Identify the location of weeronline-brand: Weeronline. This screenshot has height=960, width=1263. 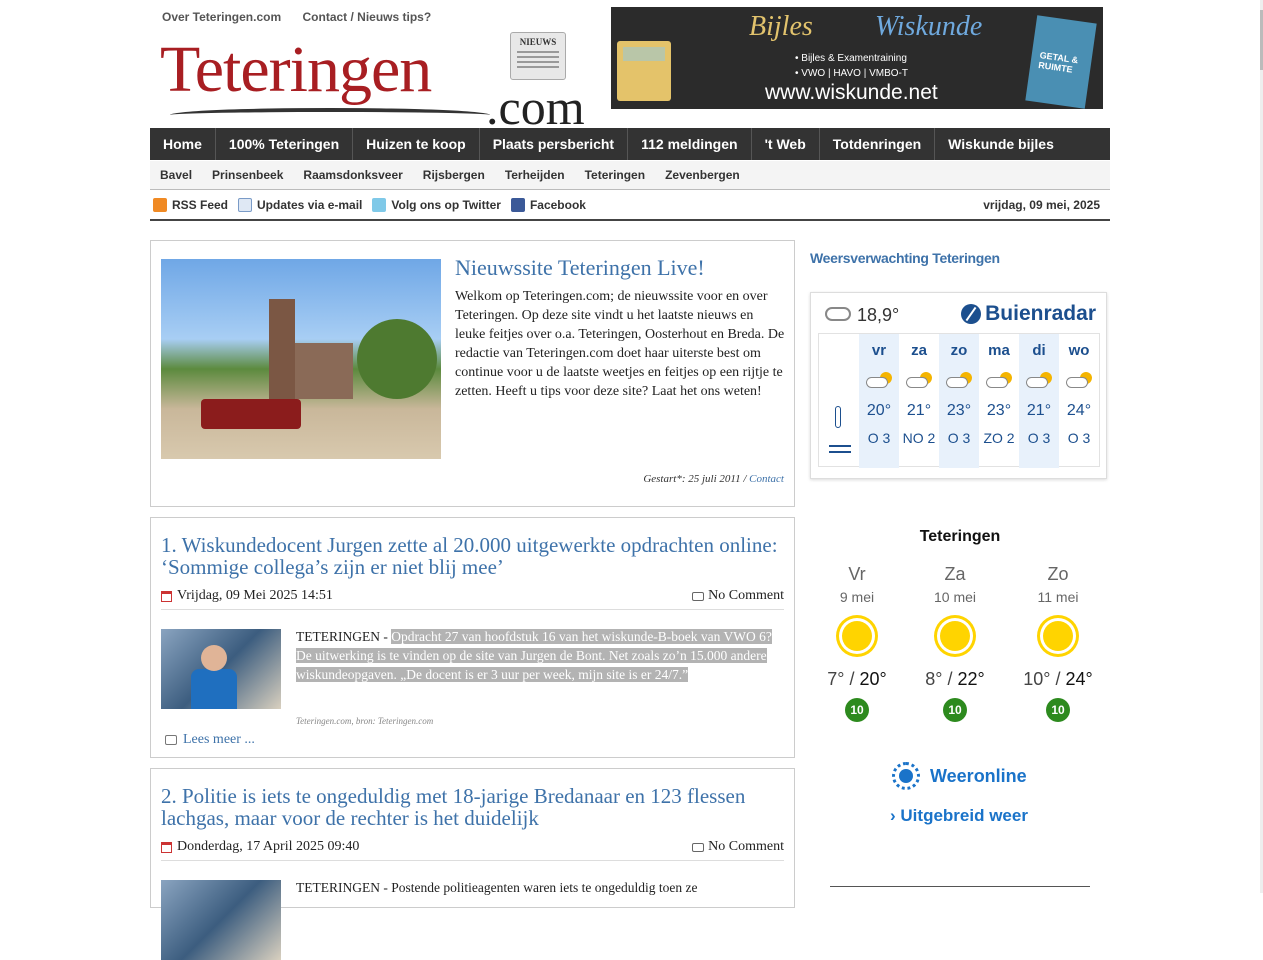
(978, 775).